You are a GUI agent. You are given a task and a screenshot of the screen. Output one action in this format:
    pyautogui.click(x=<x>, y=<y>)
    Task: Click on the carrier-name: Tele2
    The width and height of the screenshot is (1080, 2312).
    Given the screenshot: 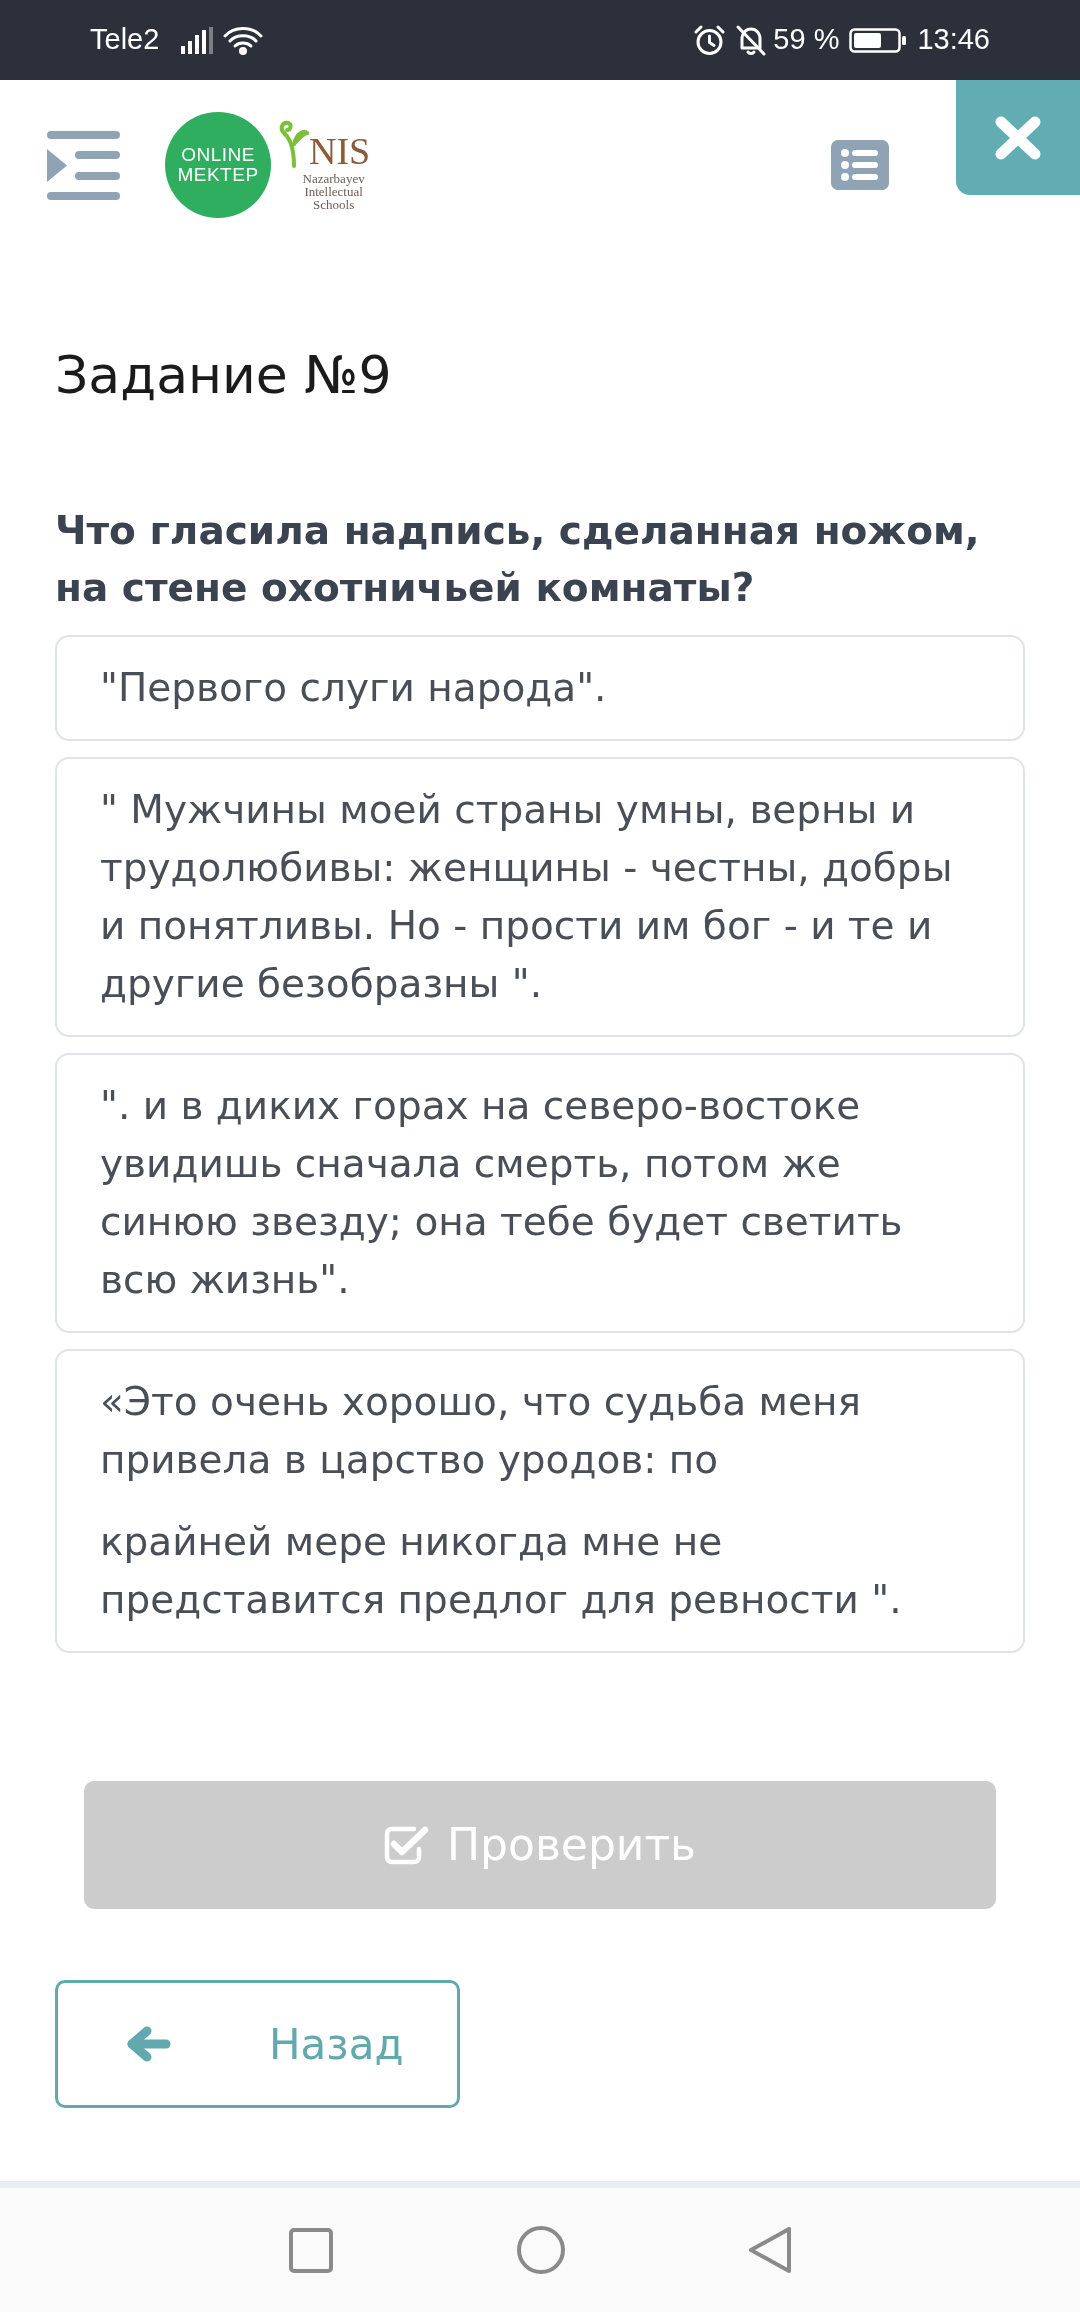 What is the action you would take?
    pyautogui.click(x=125, y=40)
    